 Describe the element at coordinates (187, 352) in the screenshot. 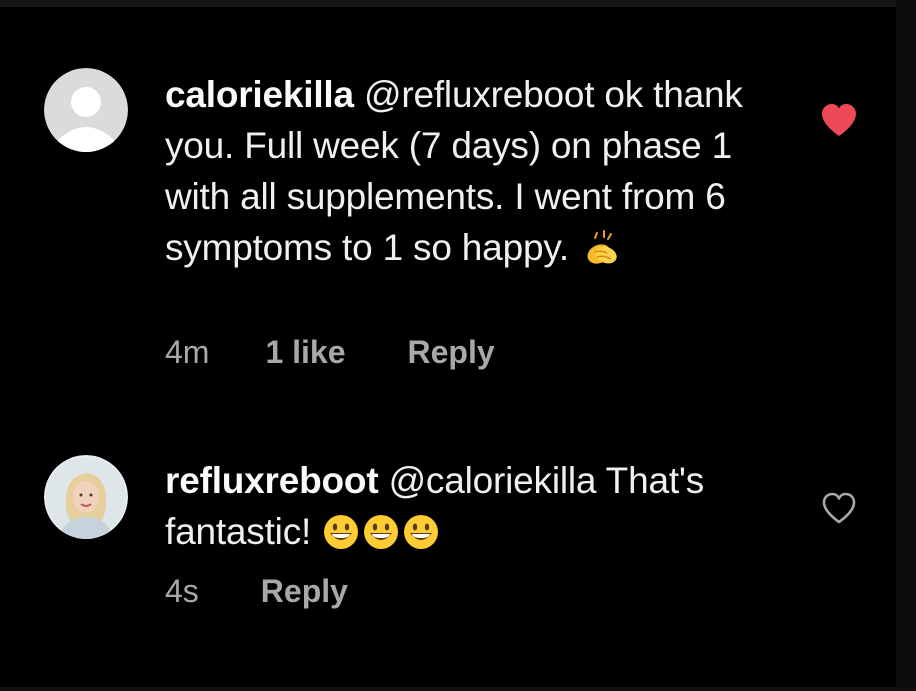

I see `comment-time: 4m` at that location.